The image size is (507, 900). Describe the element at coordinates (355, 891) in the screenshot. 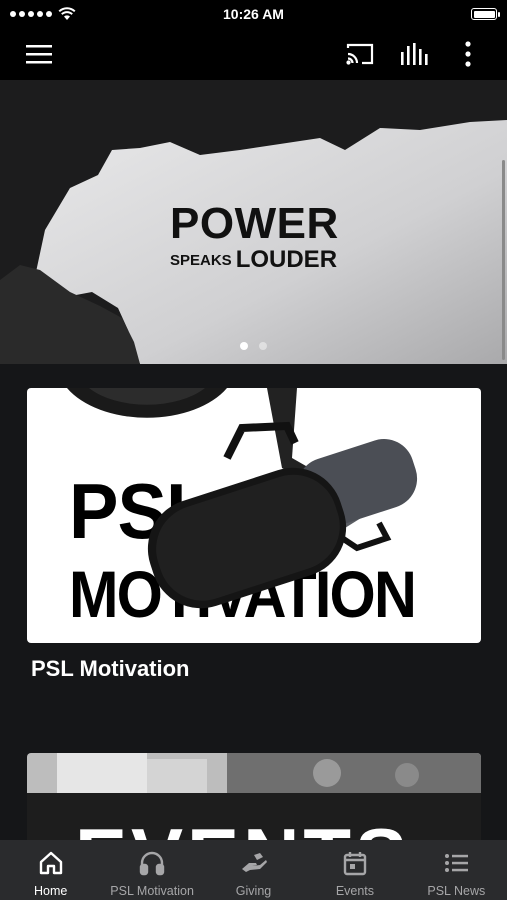

I see `tab-label: Events` at that location.